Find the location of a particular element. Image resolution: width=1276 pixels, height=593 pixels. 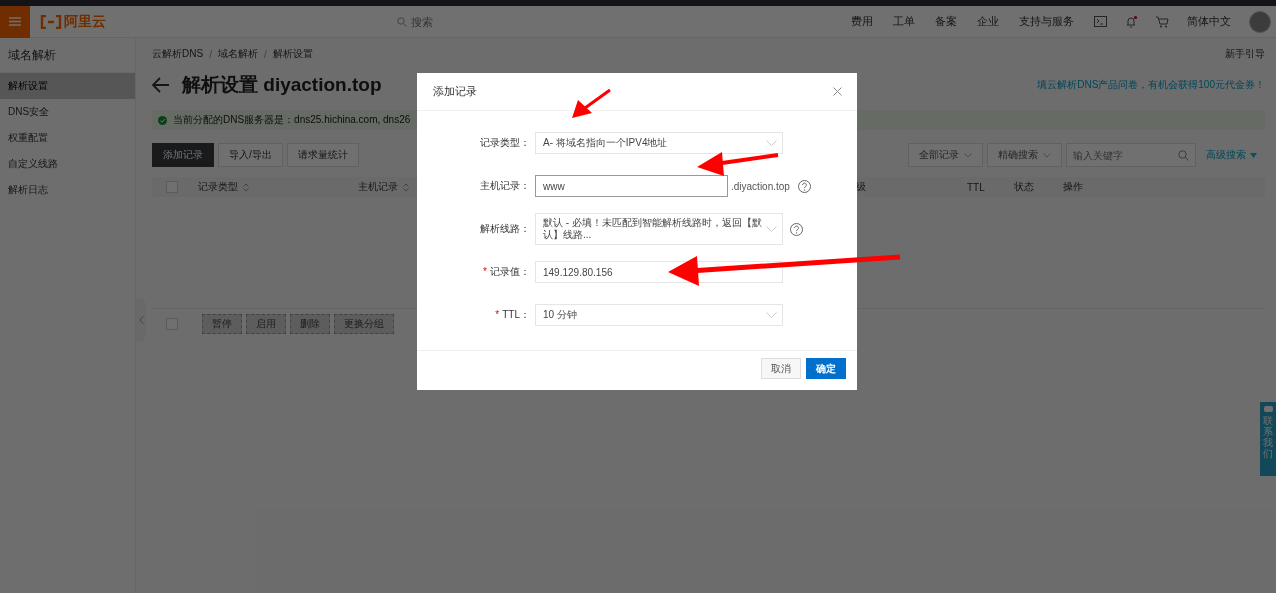

brand-name: 阿里云 is located at coordinates (85, 21).